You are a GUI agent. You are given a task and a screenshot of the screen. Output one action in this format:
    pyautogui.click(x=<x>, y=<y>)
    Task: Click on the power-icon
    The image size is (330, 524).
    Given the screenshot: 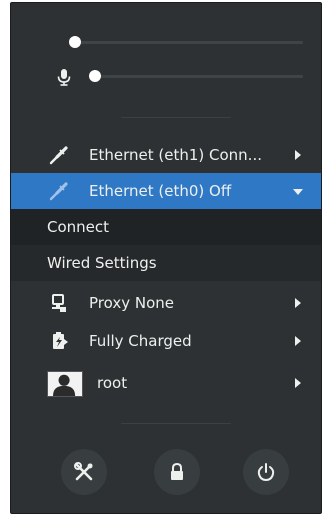 What is the action you would take?
    pyautogui.click(x=266, y=472)
    